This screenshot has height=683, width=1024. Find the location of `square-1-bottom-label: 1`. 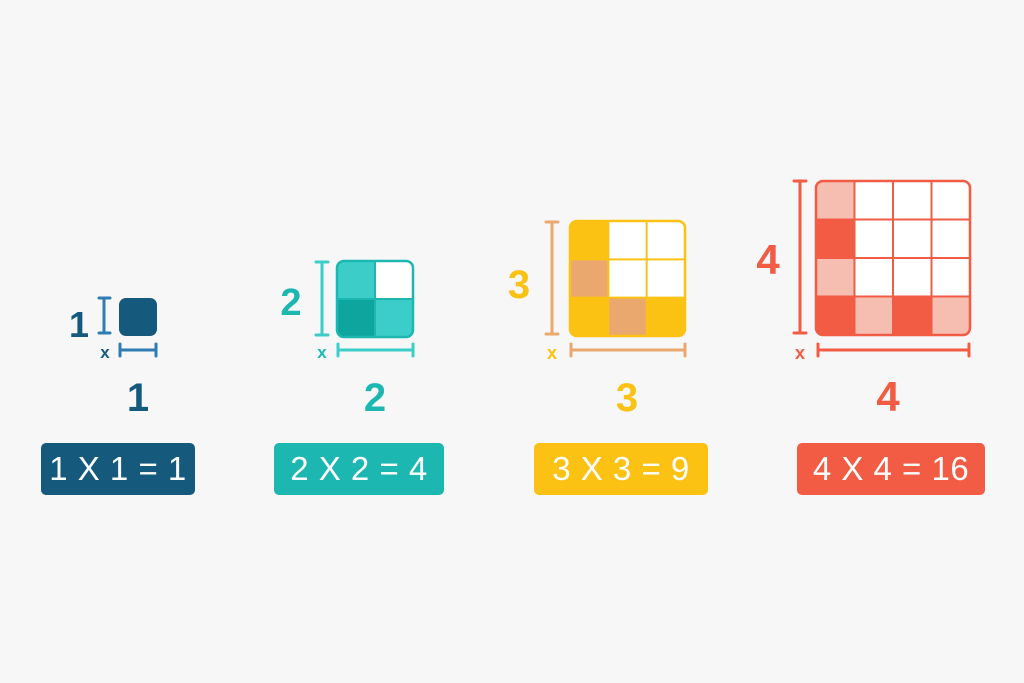

square-1-bottom-label: 1 is located at coordinates (138, 398).